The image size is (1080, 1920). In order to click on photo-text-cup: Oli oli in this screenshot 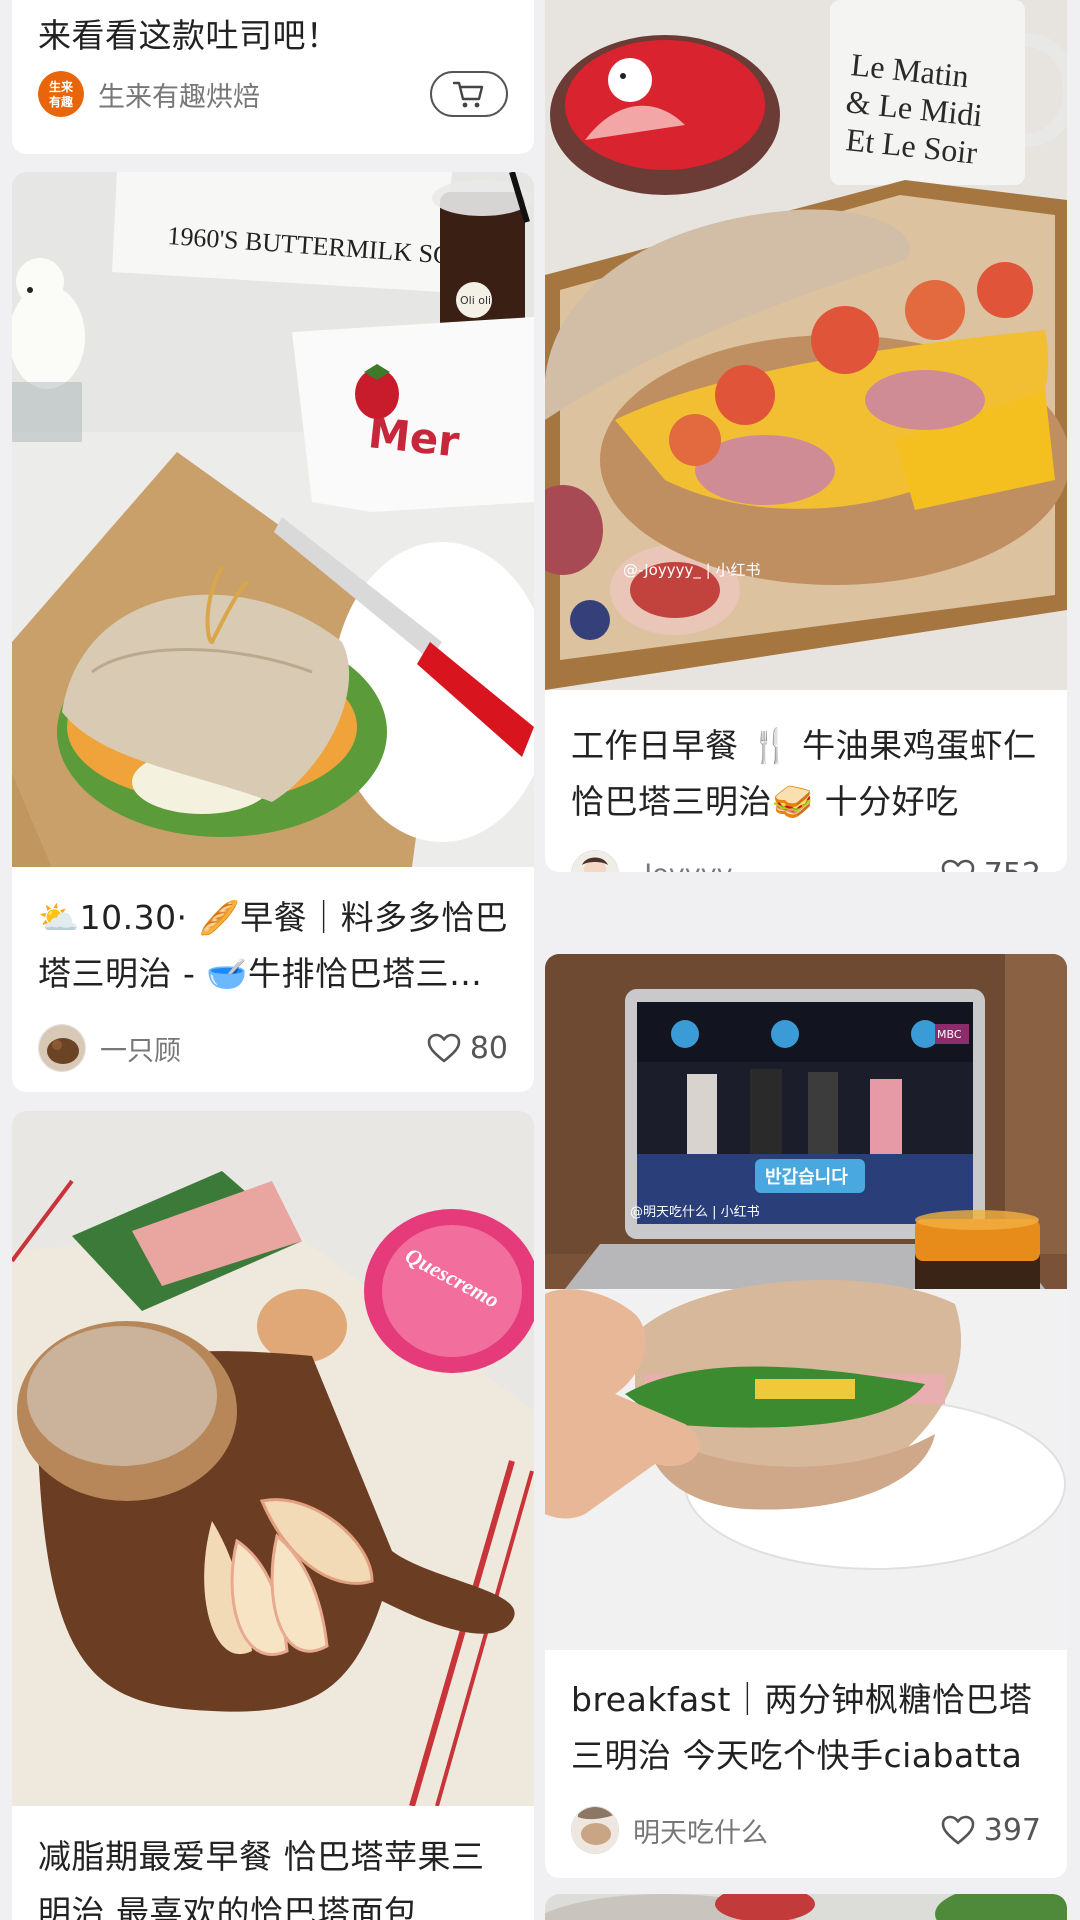, I will do `click(475, 300)`.